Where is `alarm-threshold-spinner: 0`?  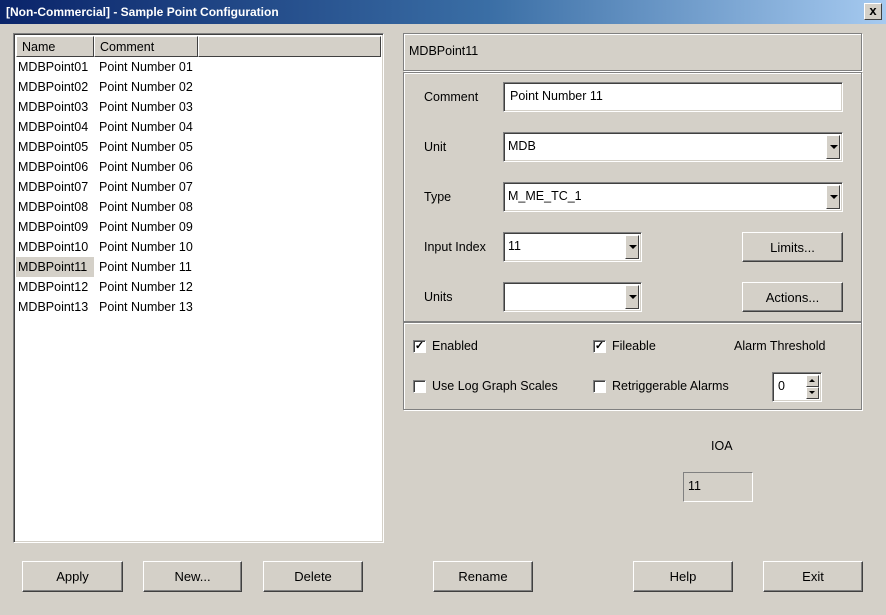
alarm-threshold-spinner: 0 is located at coordinates (797, 387).